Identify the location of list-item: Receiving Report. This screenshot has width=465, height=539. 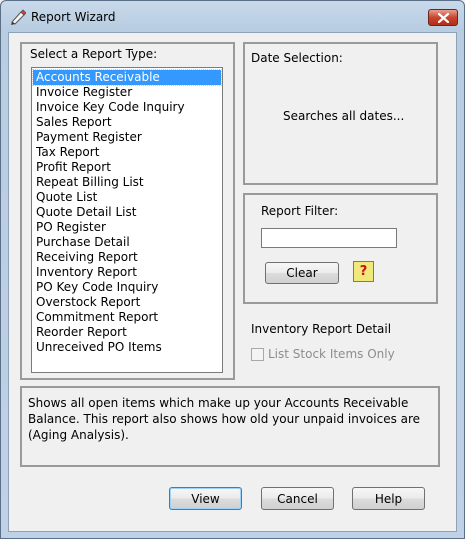
(127, 257).